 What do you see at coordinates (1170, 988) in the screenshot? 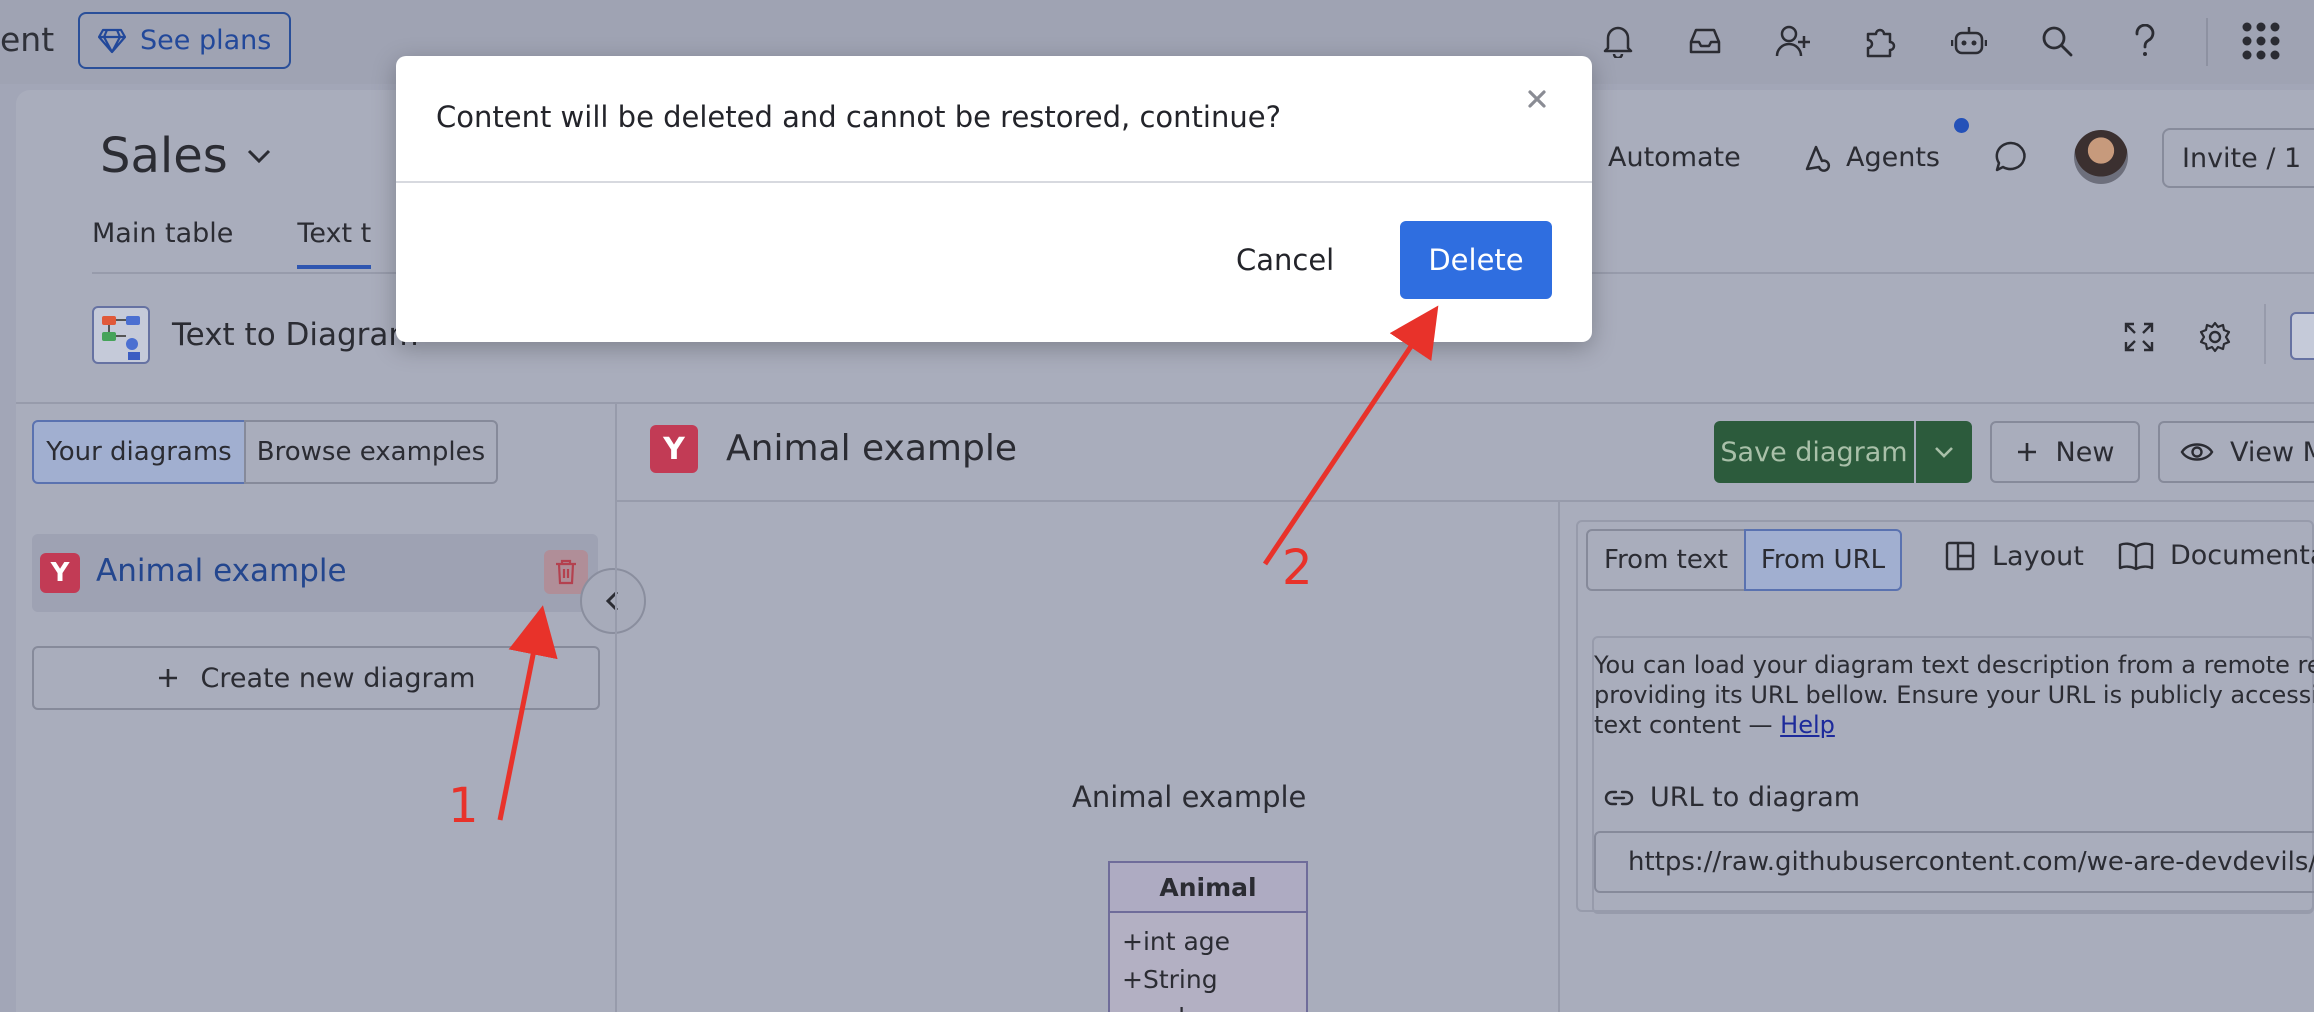
I see `uml-attribute: +String gender` at bounding box center [1170, 988].